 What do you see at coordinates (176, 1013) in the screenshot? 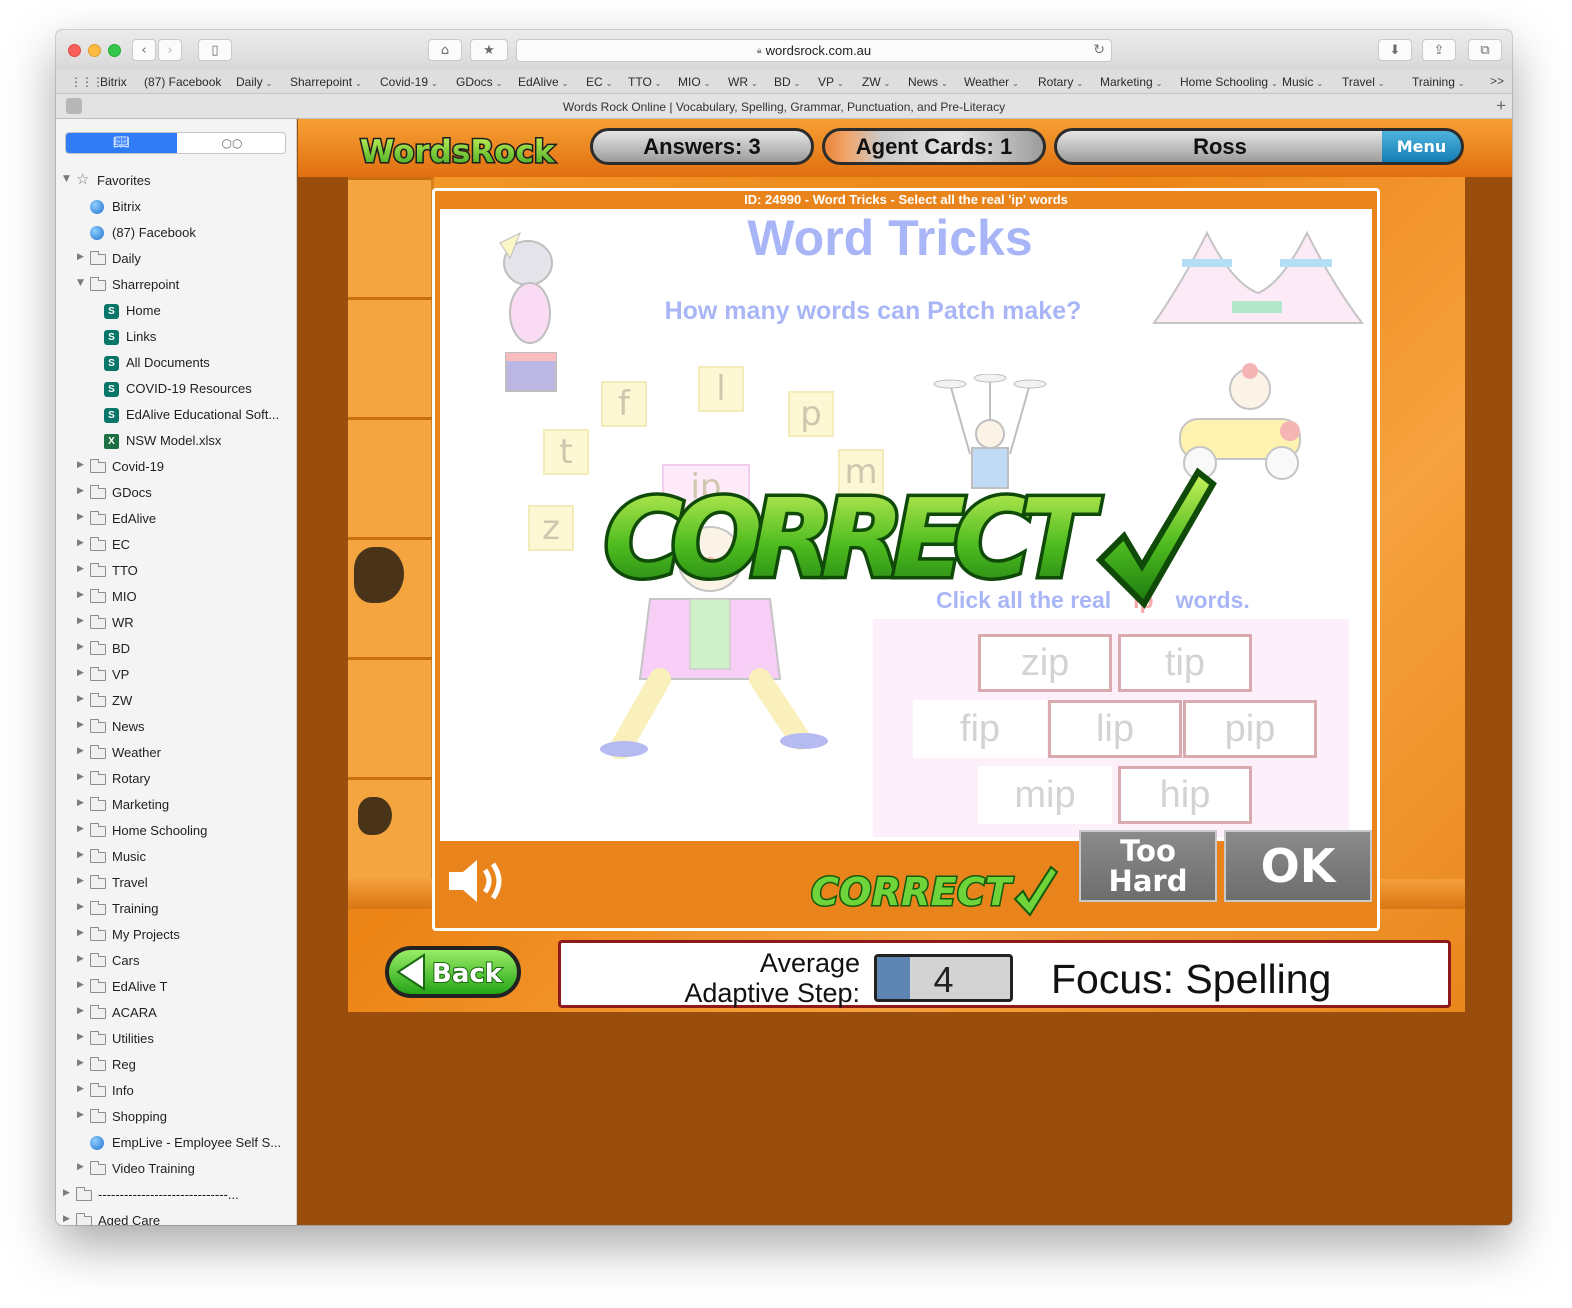
I see `sidebar-item: ▶ ACARA` at bounding box center [176, 1013].